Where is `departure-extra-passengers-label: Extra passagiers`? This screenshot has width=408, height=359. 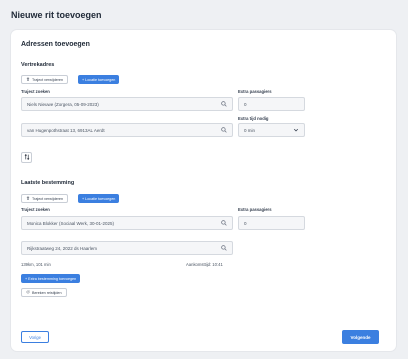 departure-extra-passengers-label: Extra passagiers is located at coordinates (255, 91).